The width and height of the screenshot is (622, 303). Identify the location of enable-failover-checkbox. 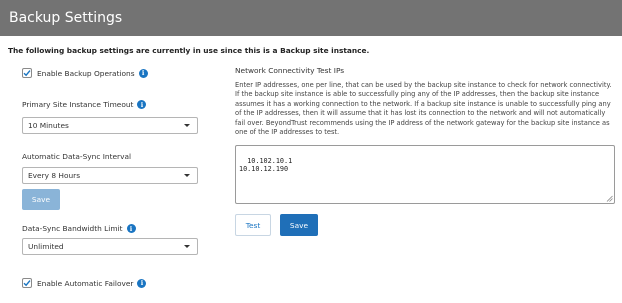
(27, 283).